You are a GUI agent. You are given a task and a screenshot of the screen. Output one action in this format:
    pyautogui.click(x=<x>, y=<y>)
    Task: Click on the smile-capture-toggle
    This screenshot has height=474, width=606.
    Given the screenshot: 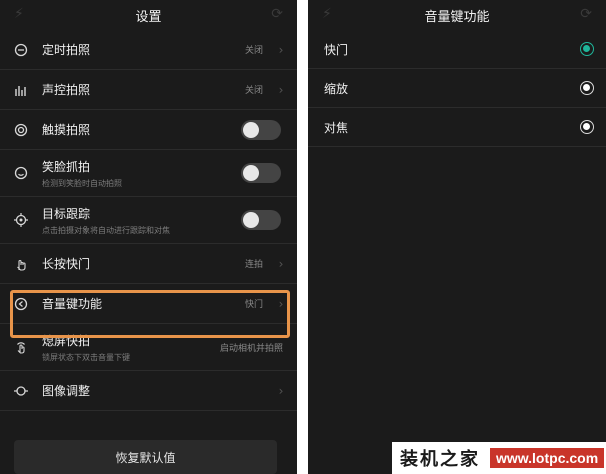 What is the action you would take?
    pyautogui.click(x=261, y=173)
    